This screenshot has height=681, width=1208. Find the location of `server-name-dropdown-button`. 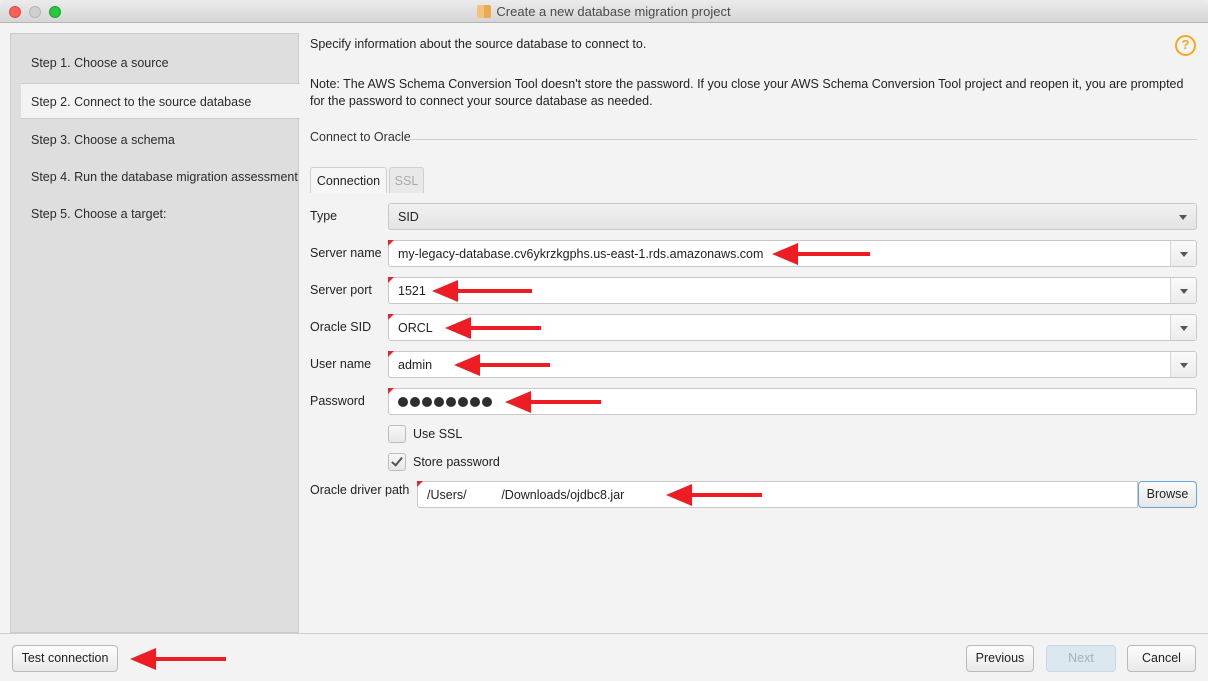

server-name-dropdown-button is located at coordinates (1183, 253).